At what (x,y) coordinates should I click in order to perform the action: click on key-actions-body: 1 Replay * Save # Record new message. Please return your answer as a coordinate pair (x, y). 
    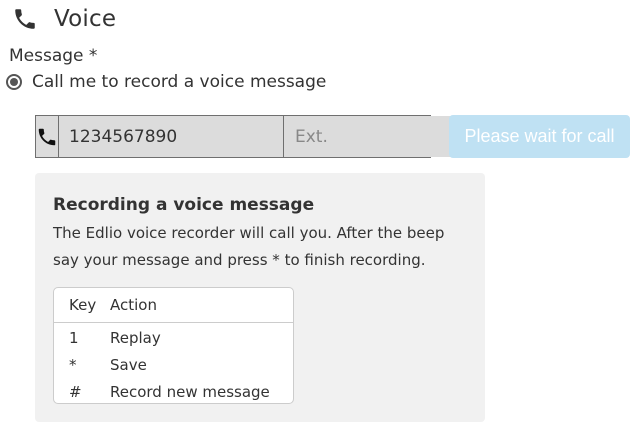
    Looking at the image, I should click on (173, 364).